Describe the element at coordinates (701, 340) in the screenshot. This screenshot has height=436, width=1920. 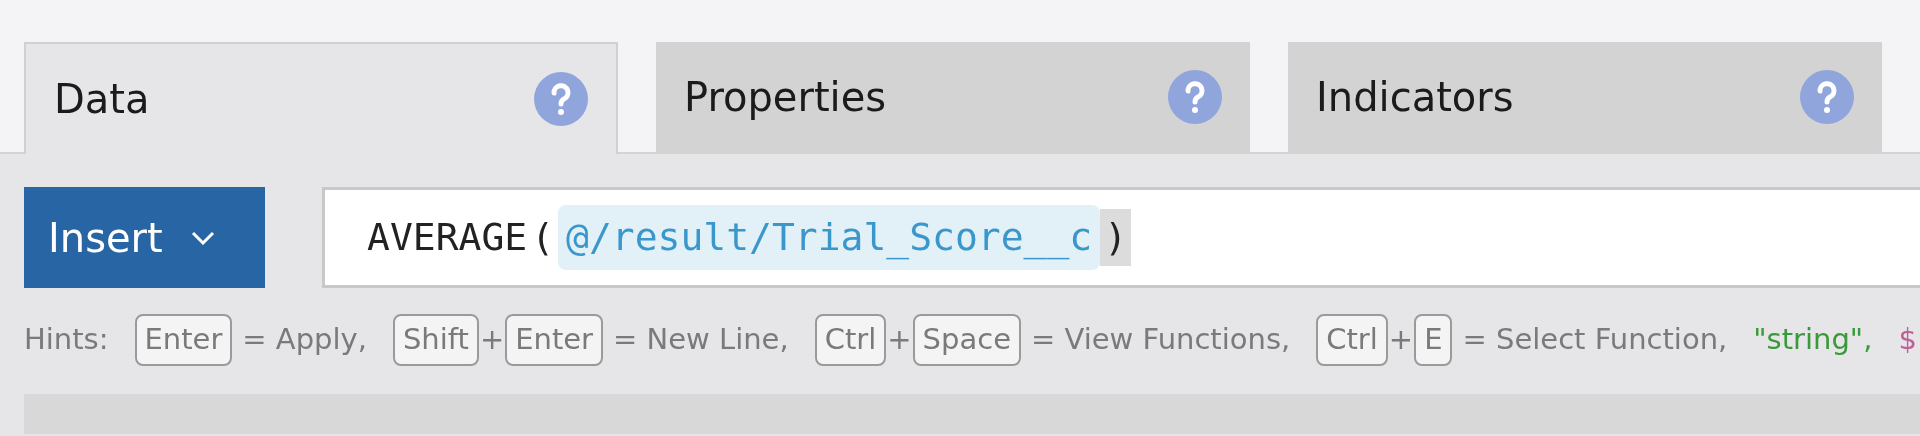
I see `hint-text: = New Line,` at that location.